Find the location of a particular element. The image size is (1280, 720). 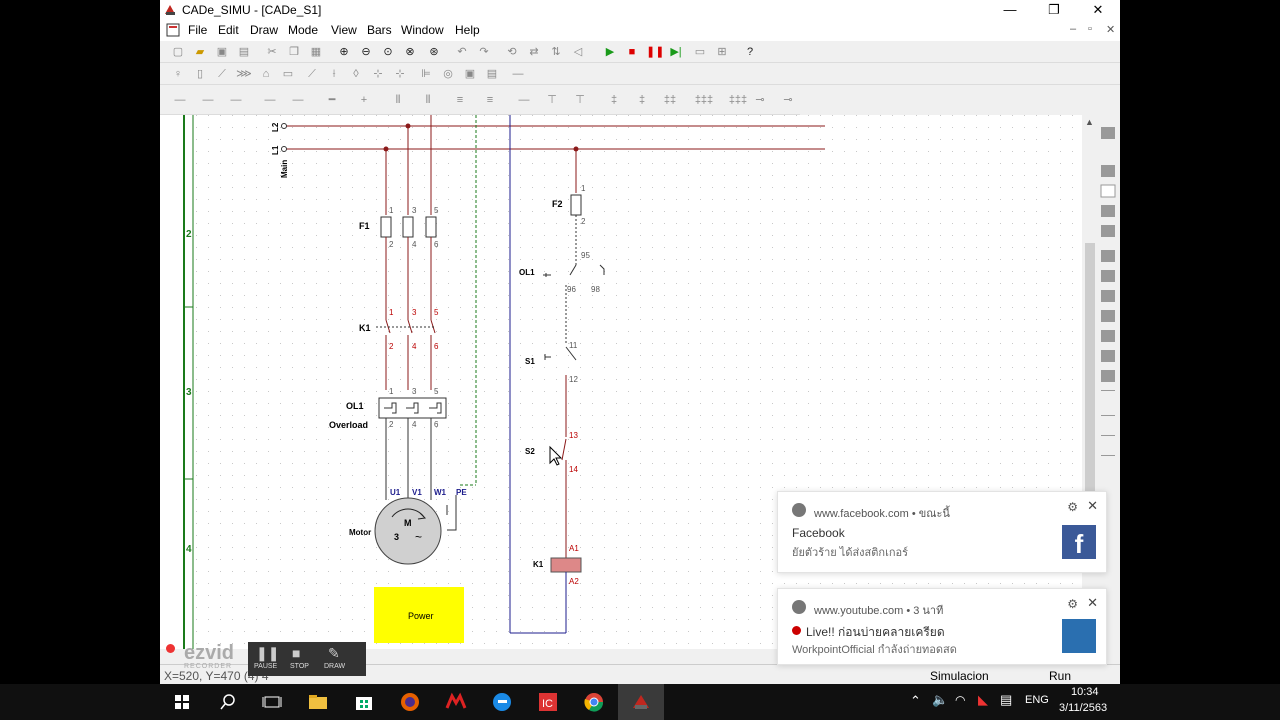

wire-1-icon: — is located at coordinates (180, 100).